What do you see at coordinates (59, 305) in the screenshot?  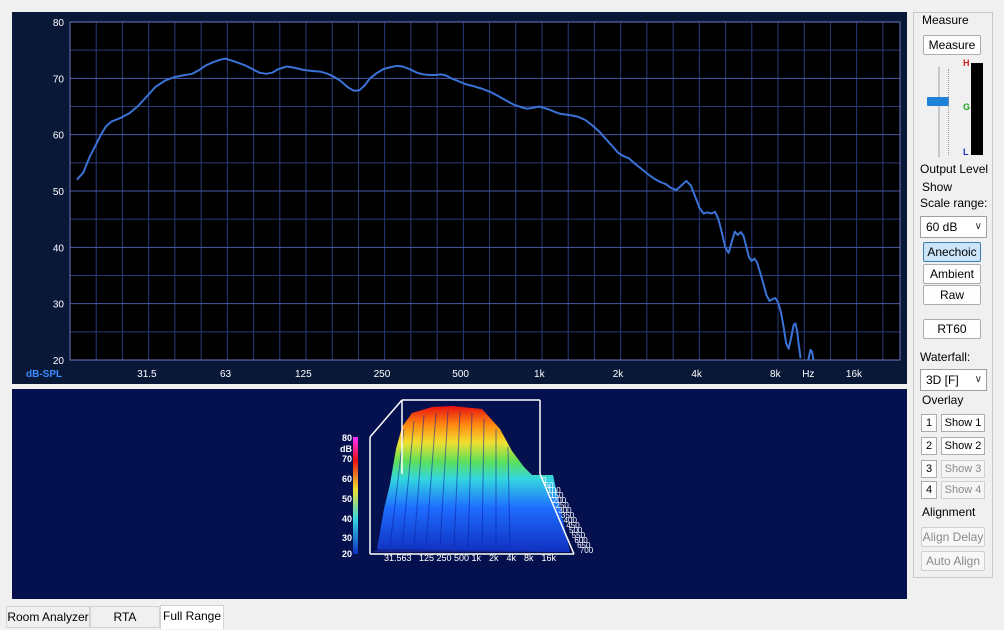 I see `y-tick-label: 30` at bounding box center [59, 305].